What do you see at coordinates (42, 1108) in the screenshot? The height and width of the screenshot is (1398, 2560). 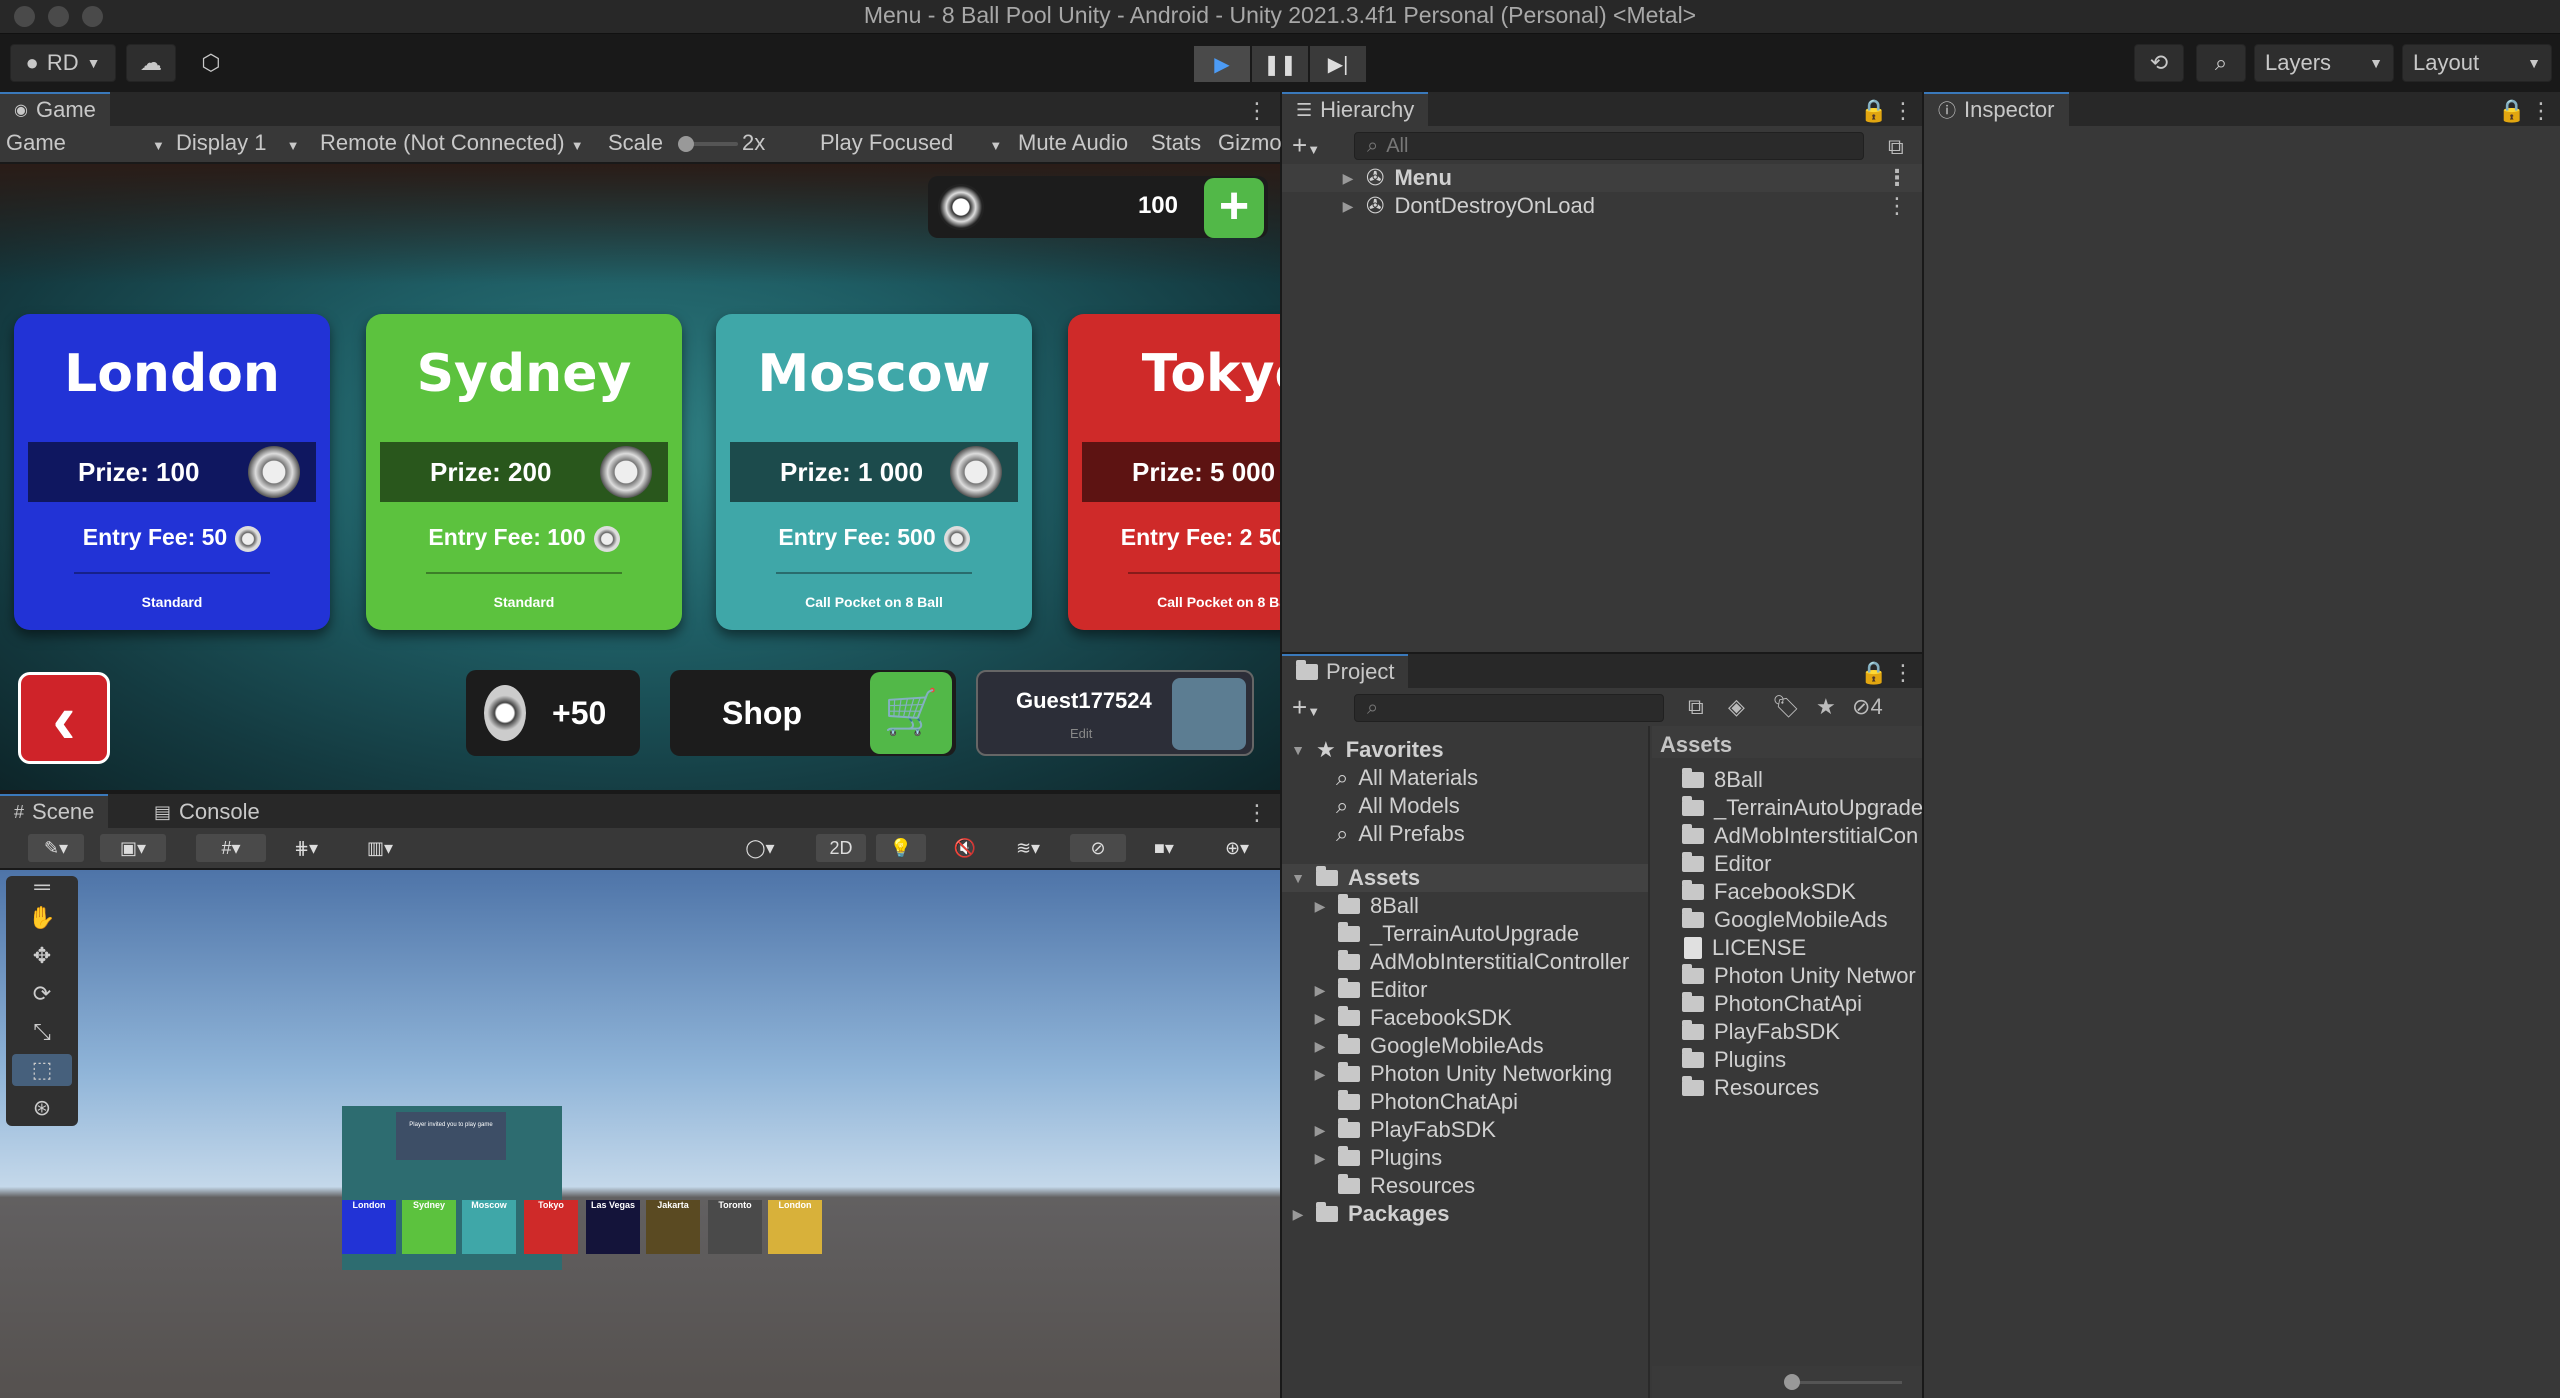 I see `transform-tool-icon: ⊛` at bounding box center [42, 1108].